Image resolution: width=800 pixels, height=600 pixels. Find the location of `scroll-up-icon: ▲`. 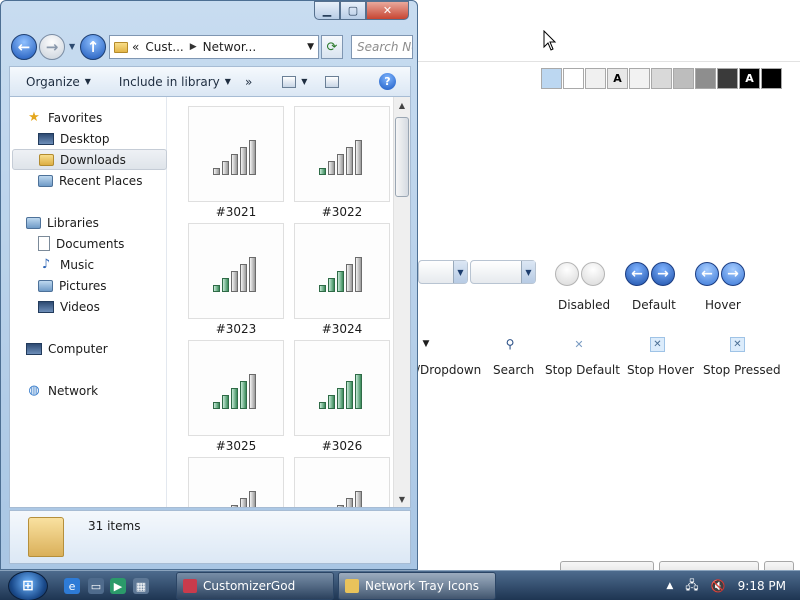

scroll-up-icon: ▲ is located at coordinates (402, 105).